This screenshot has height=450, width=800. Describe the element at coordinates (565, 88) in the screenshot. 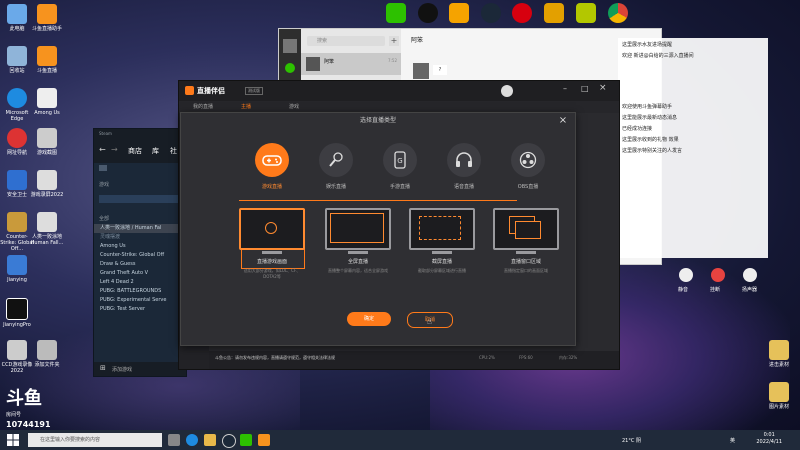

I see `minimize-icon: –` at that location.